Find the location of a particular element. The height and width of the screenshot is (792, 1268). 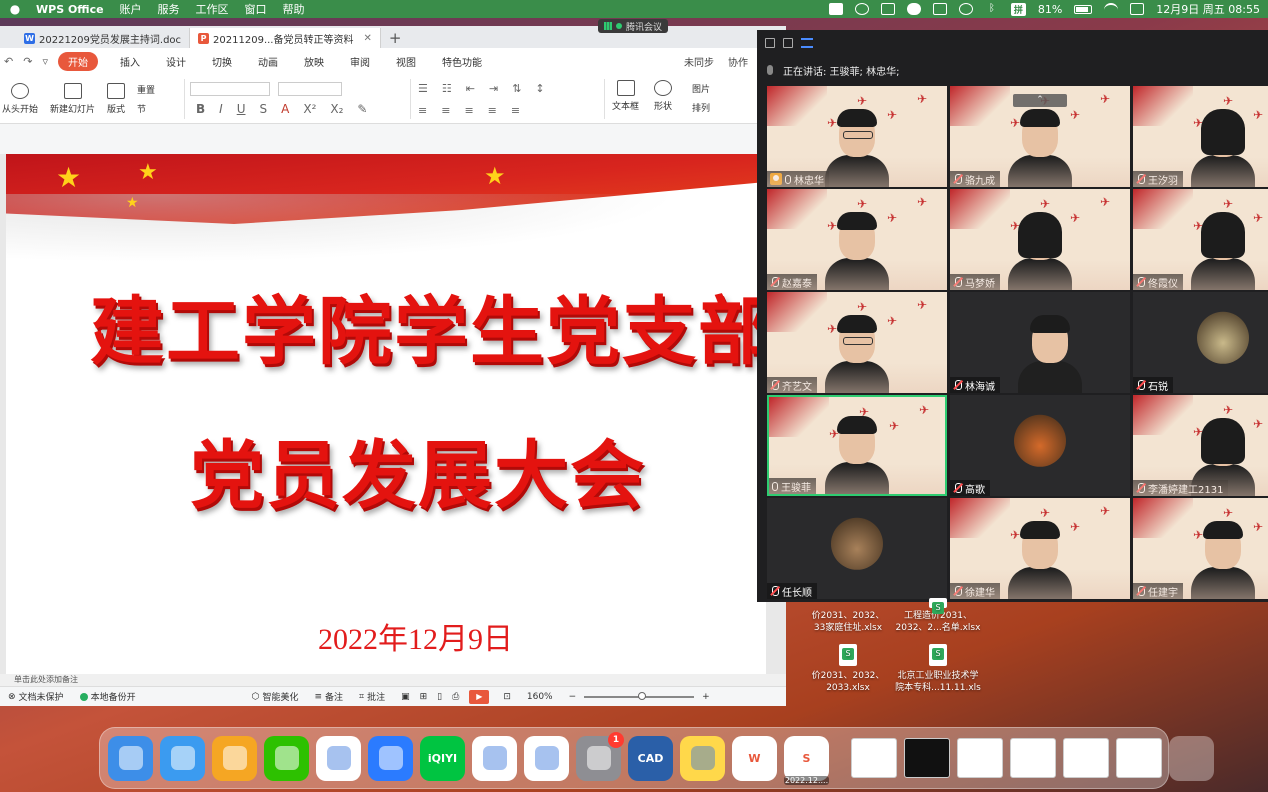

menu-app-name: WPS Office is located at coordinates (70, 9).